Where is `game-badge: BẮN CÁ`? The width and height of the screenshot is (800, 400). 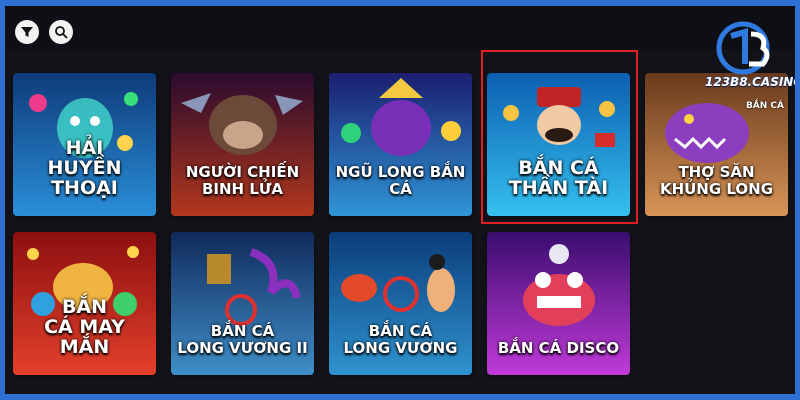 game-badge: BẮN CÁ is located at coordinates (764, 106).